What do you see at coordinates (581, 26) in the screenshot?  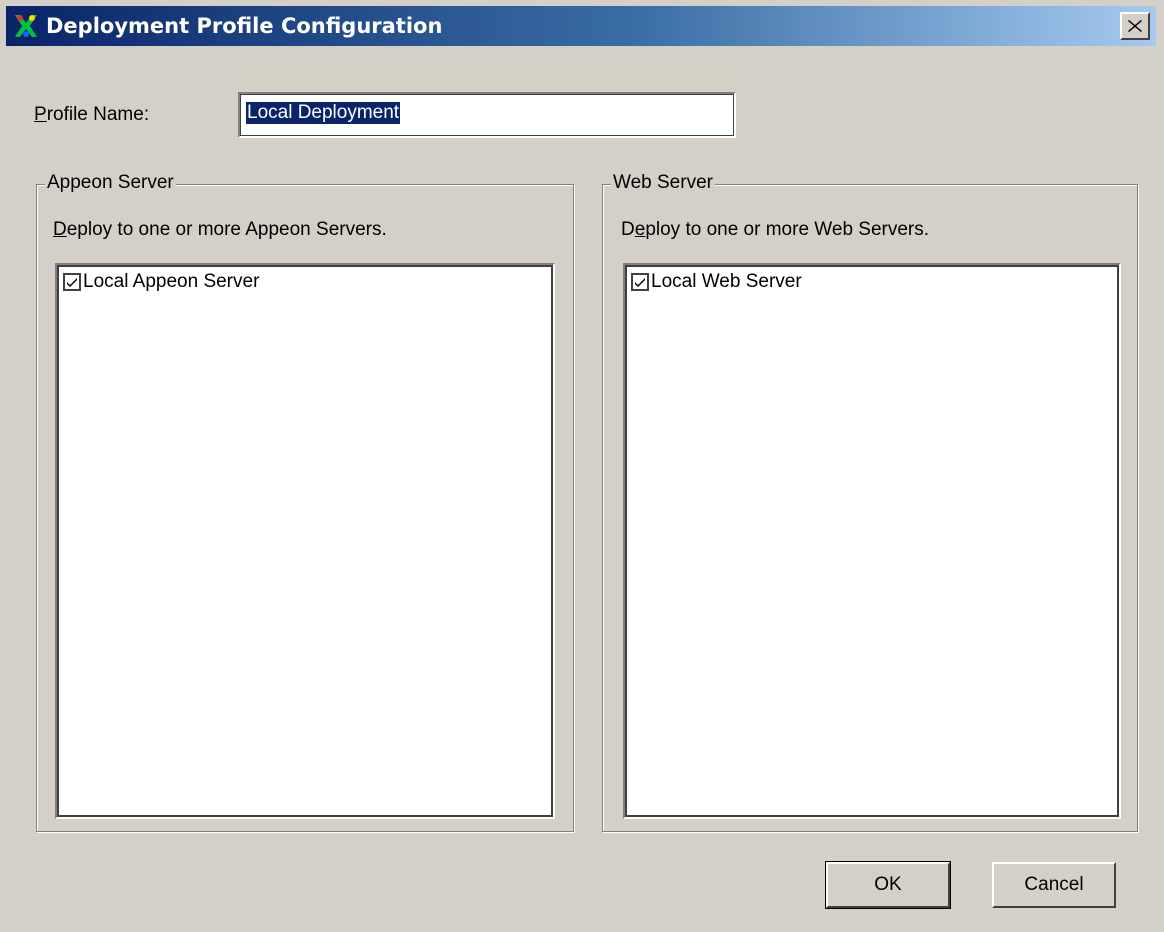 I see `title-bar: Deployment Profile Configuration` at bounding box center [581, 26].